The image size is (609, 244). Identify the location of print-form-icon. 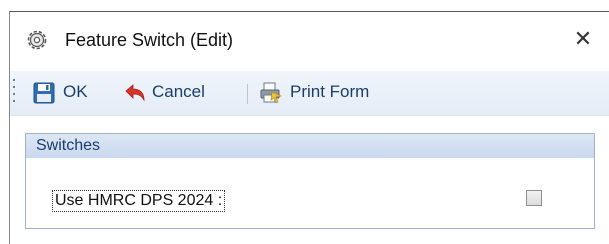
(271, 93).